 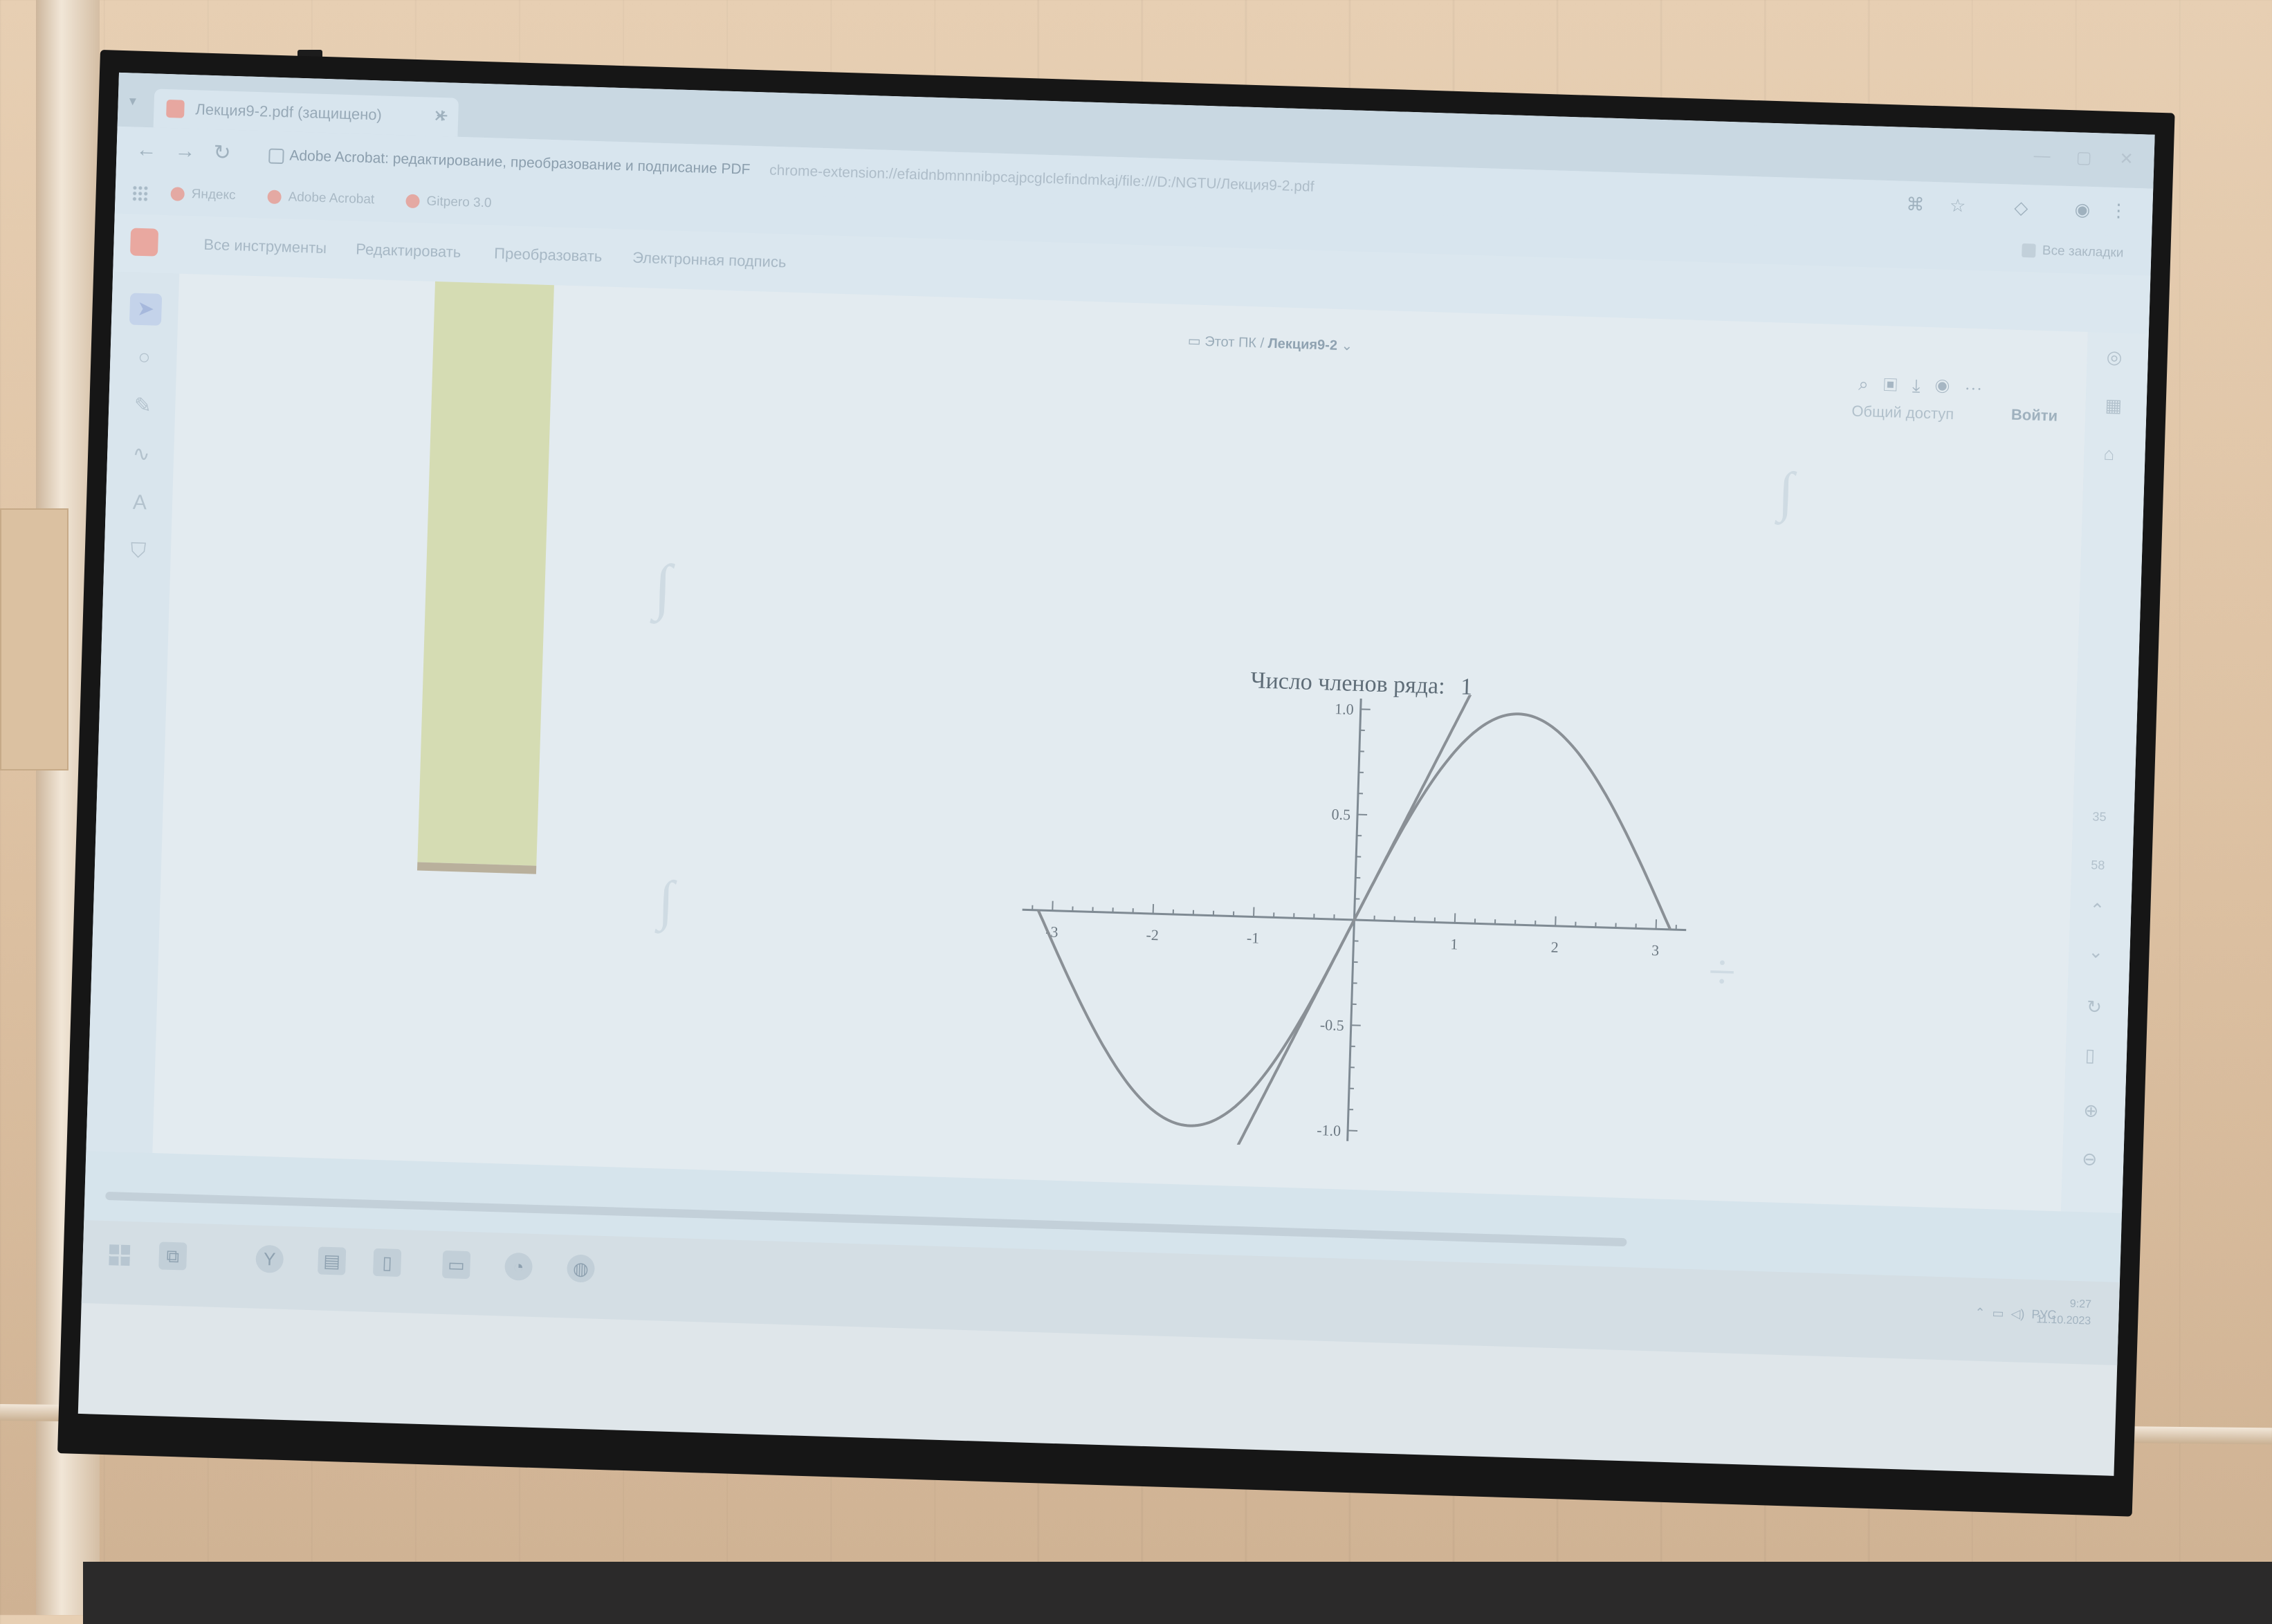 What do you see at coordinates (320, 198) in the screenshot?
I see `bookmark-adobe: Adobe Acrobat` at bounding box center [320, 198].